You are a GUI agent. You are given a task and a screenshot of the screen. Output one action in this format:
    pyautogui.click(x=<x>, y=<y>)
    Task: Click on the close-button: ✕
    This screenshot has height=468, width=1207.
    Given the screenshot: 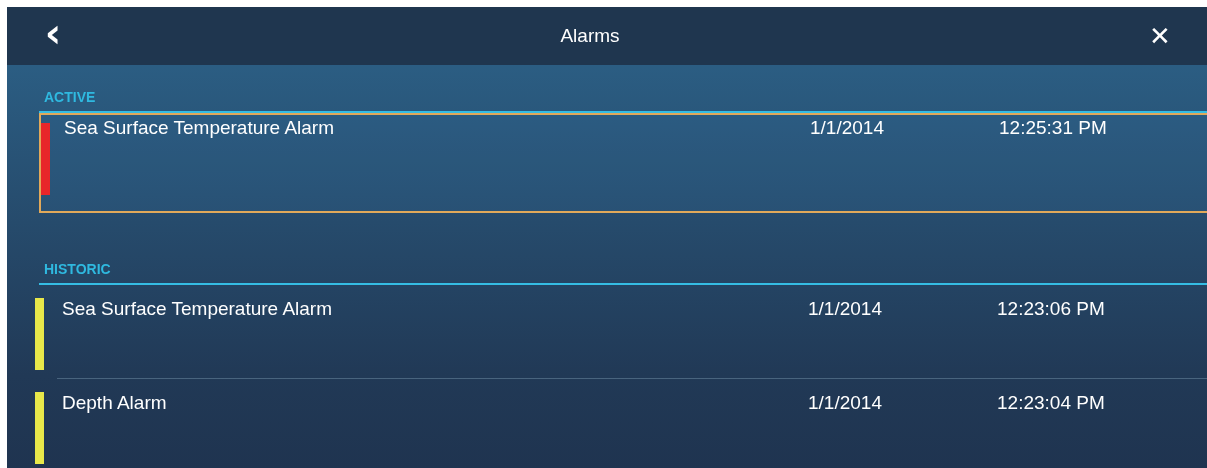 What is the action you would take?
    pyautogui.click(x=1160, y=36)
    